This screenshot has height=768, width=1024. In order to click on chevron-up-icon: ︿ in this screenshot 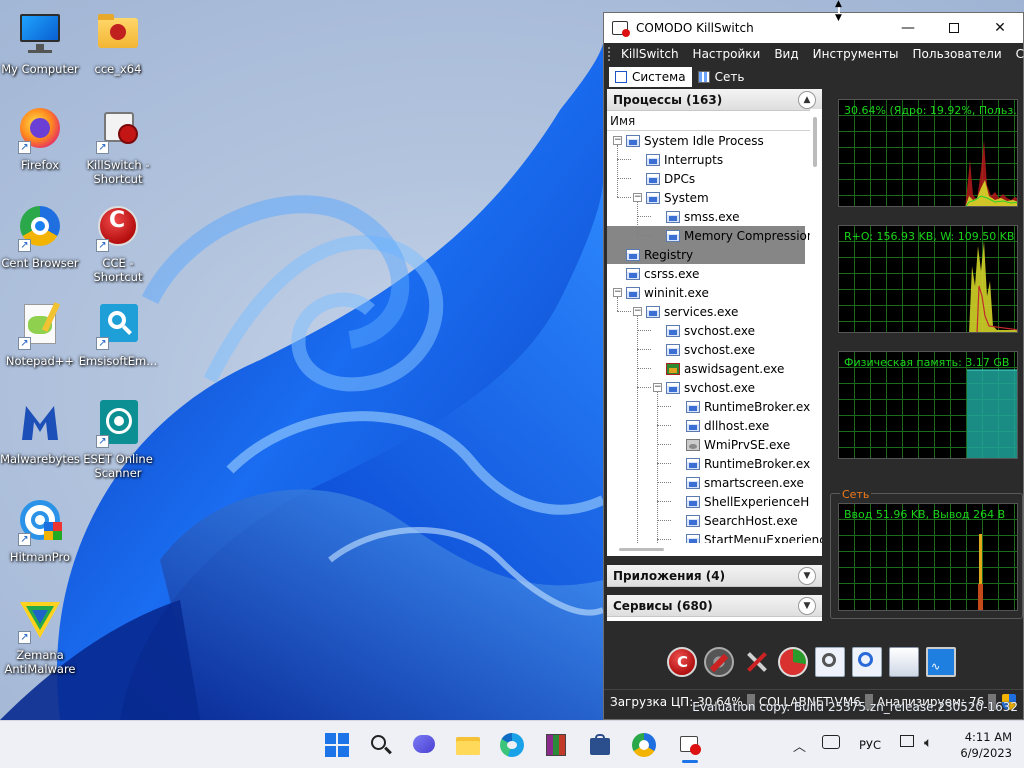, I will do `click(799, 745)`.